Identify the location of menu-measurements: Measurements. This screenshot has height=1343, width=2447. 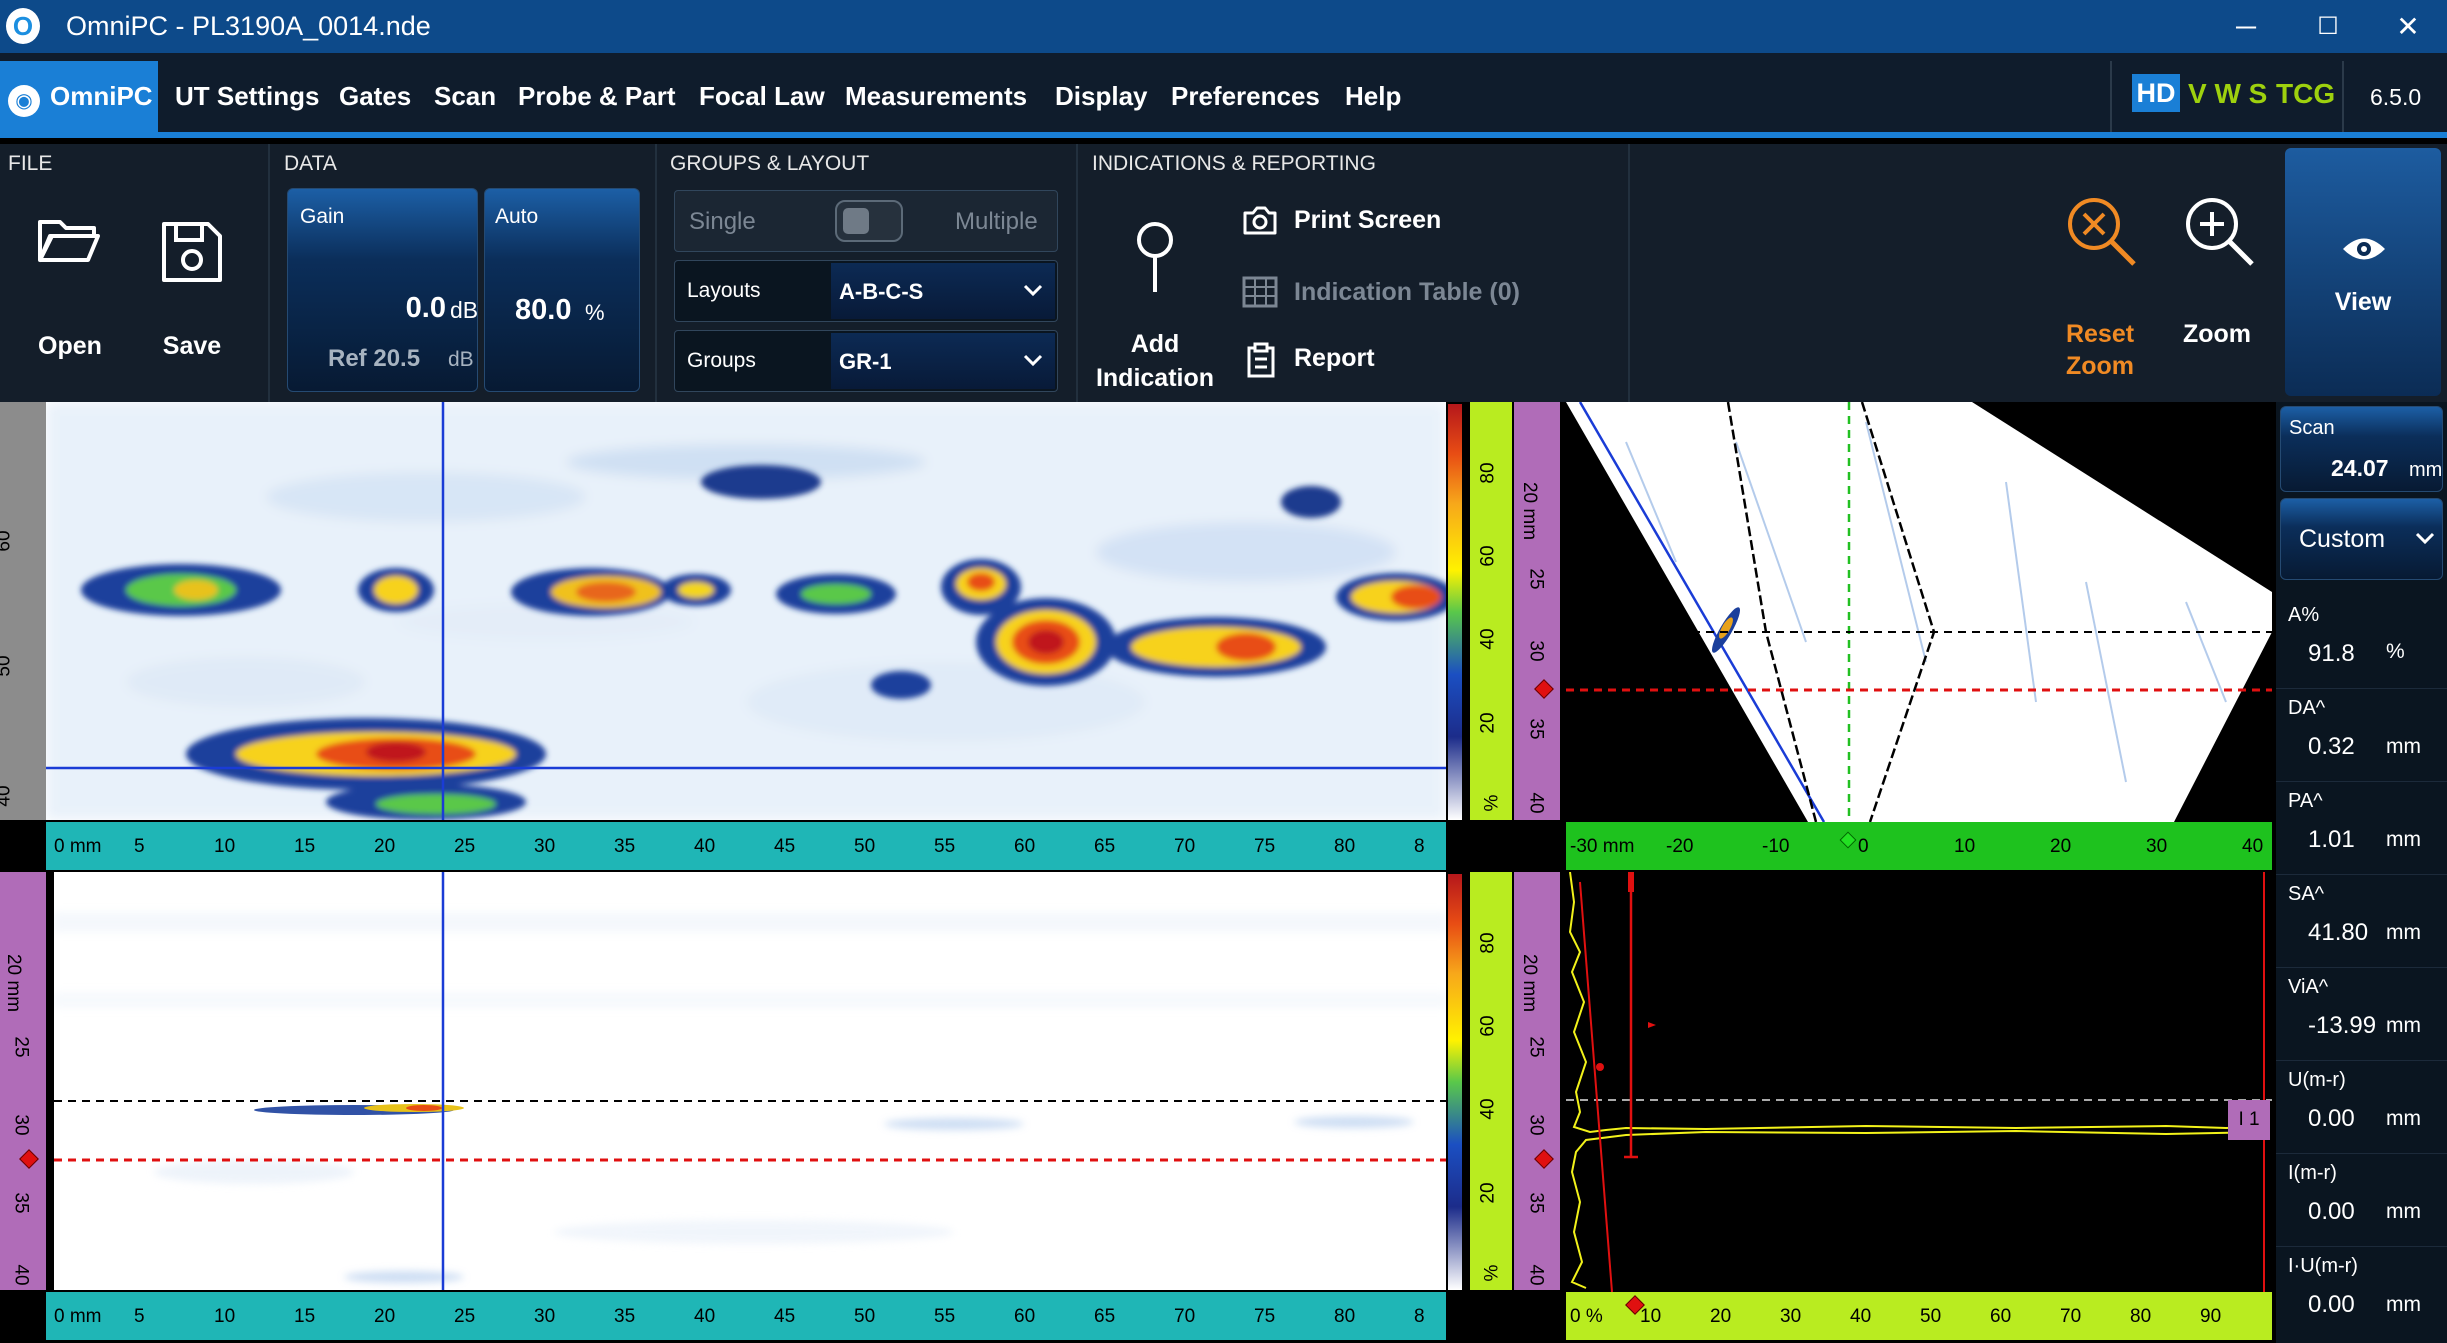
(936, 96).